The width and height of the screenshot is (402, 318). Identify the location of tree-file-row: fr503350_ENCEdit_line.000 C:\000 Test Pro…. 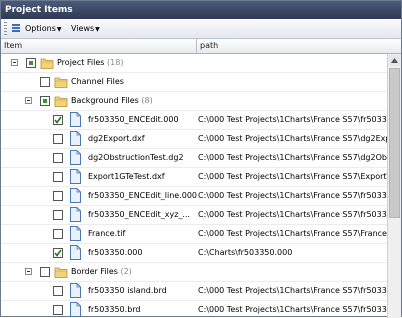
(194, 196).